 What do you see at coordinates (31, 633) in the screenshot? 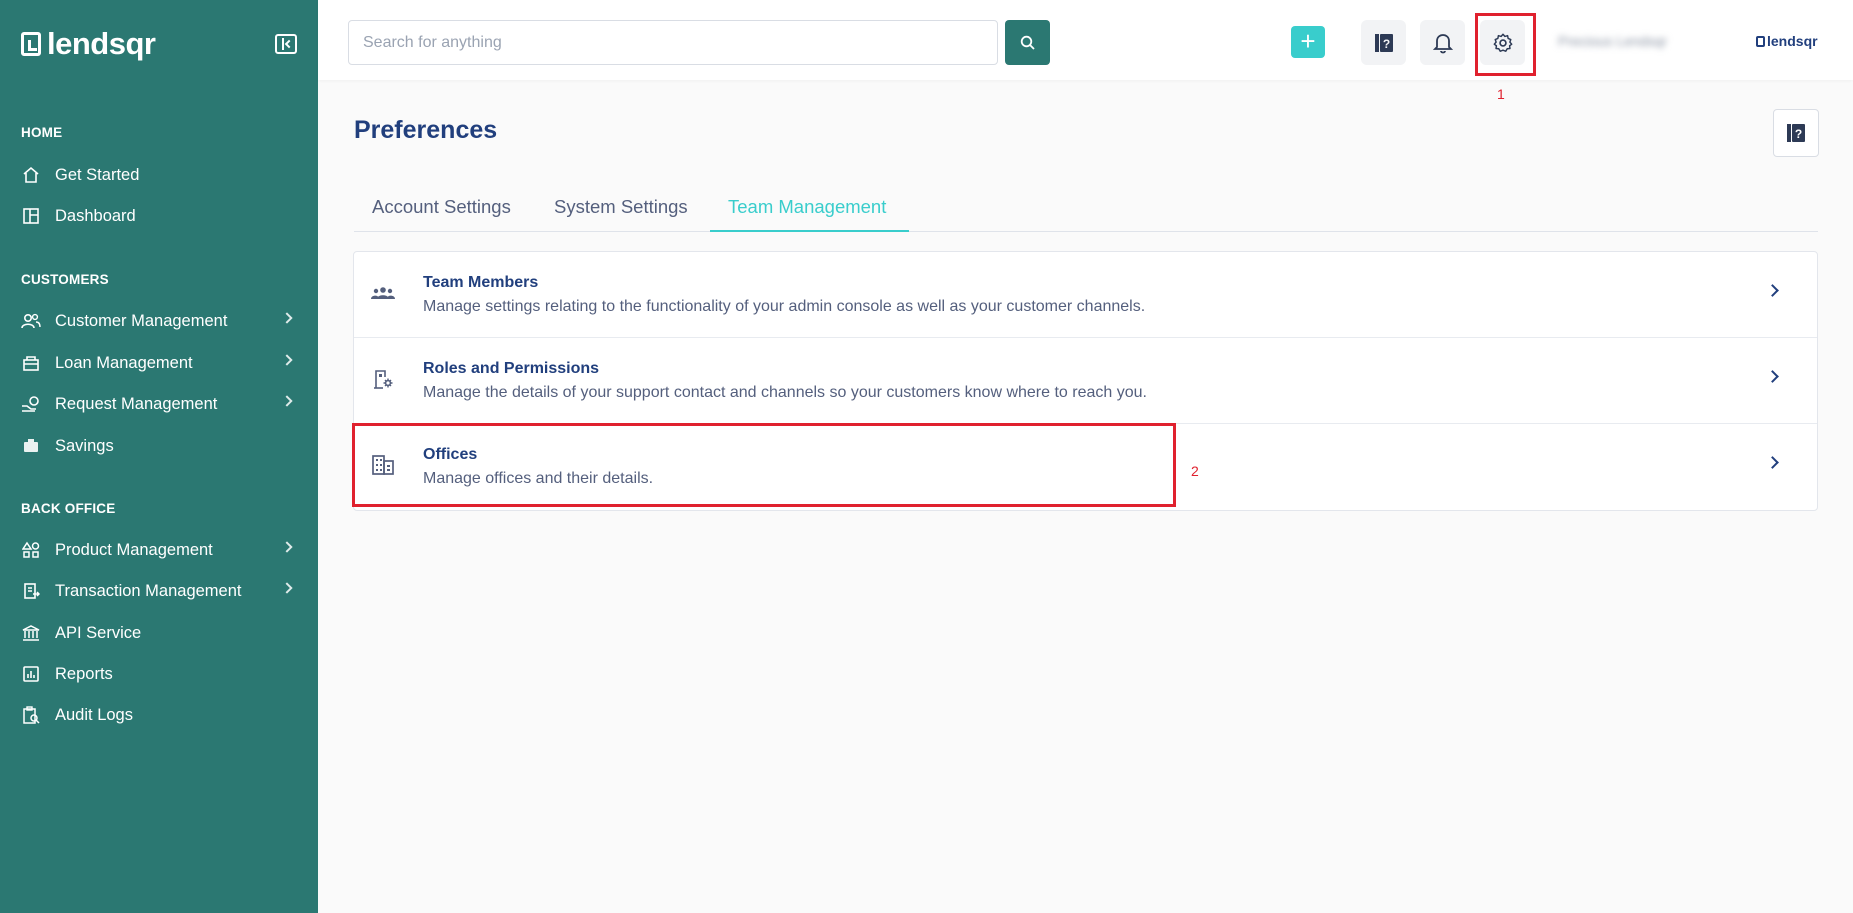
I see `bank-icon` at bounding box center [31, 633].